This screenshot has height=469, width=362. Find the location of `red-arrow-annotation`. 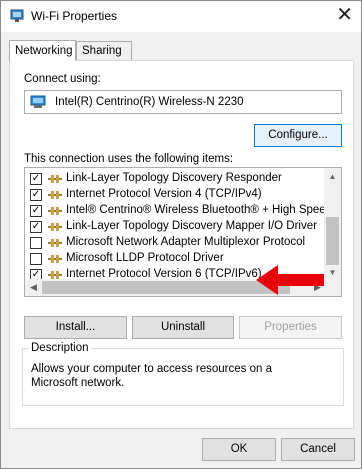

red-arrow-annotation is located at coordinates (290, 280).